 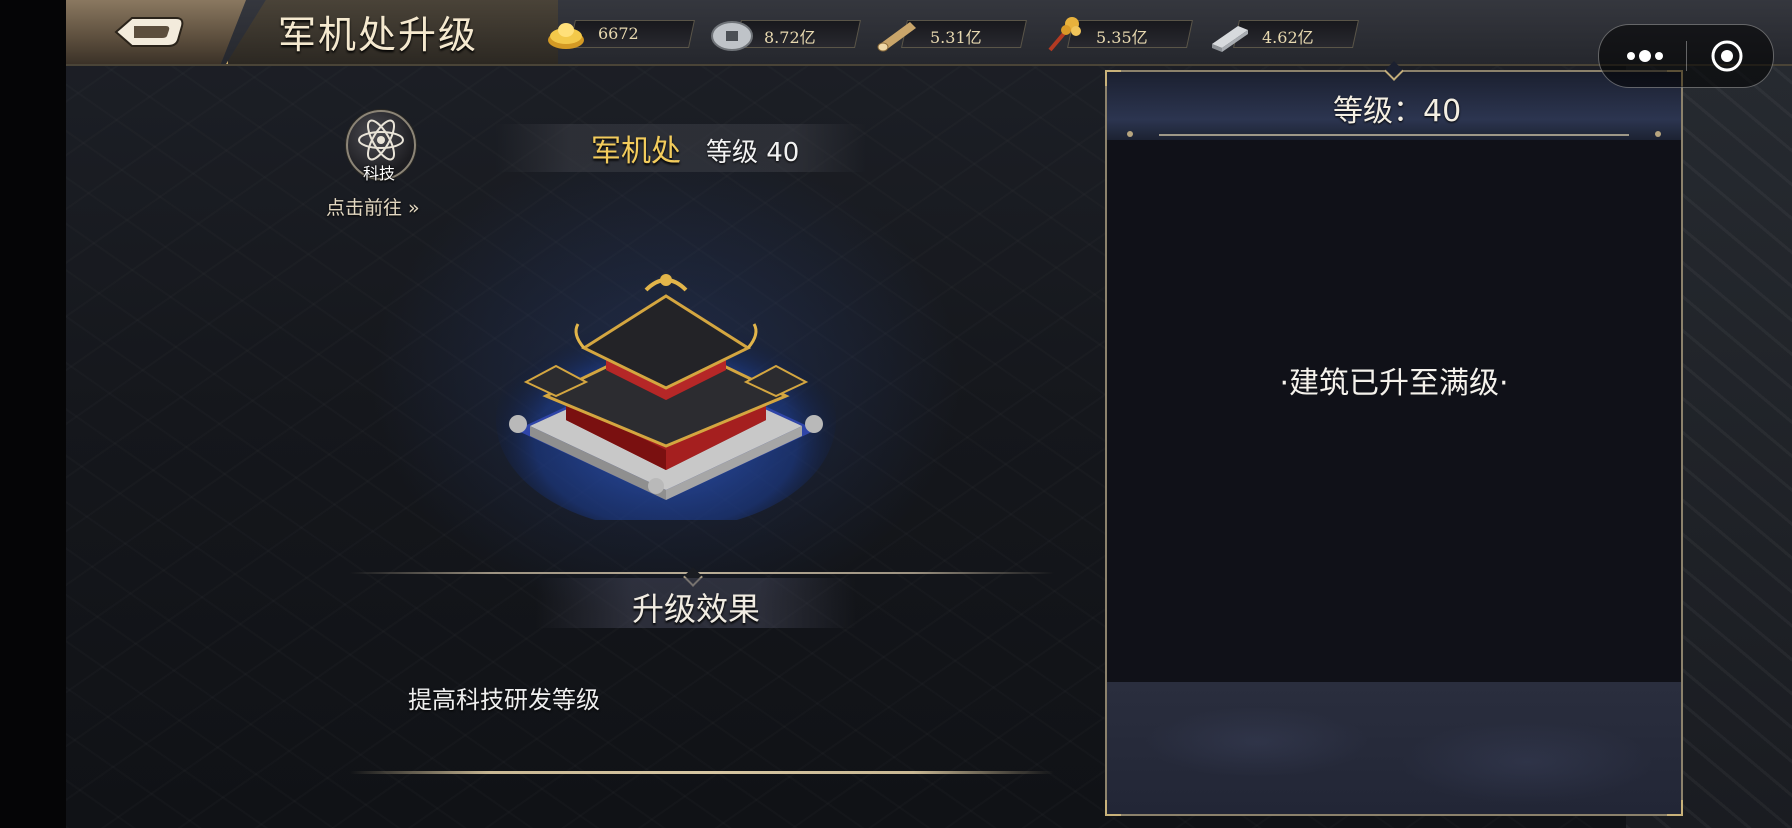 I want to click on building-name: 军机处, so click(x=636, y=151).